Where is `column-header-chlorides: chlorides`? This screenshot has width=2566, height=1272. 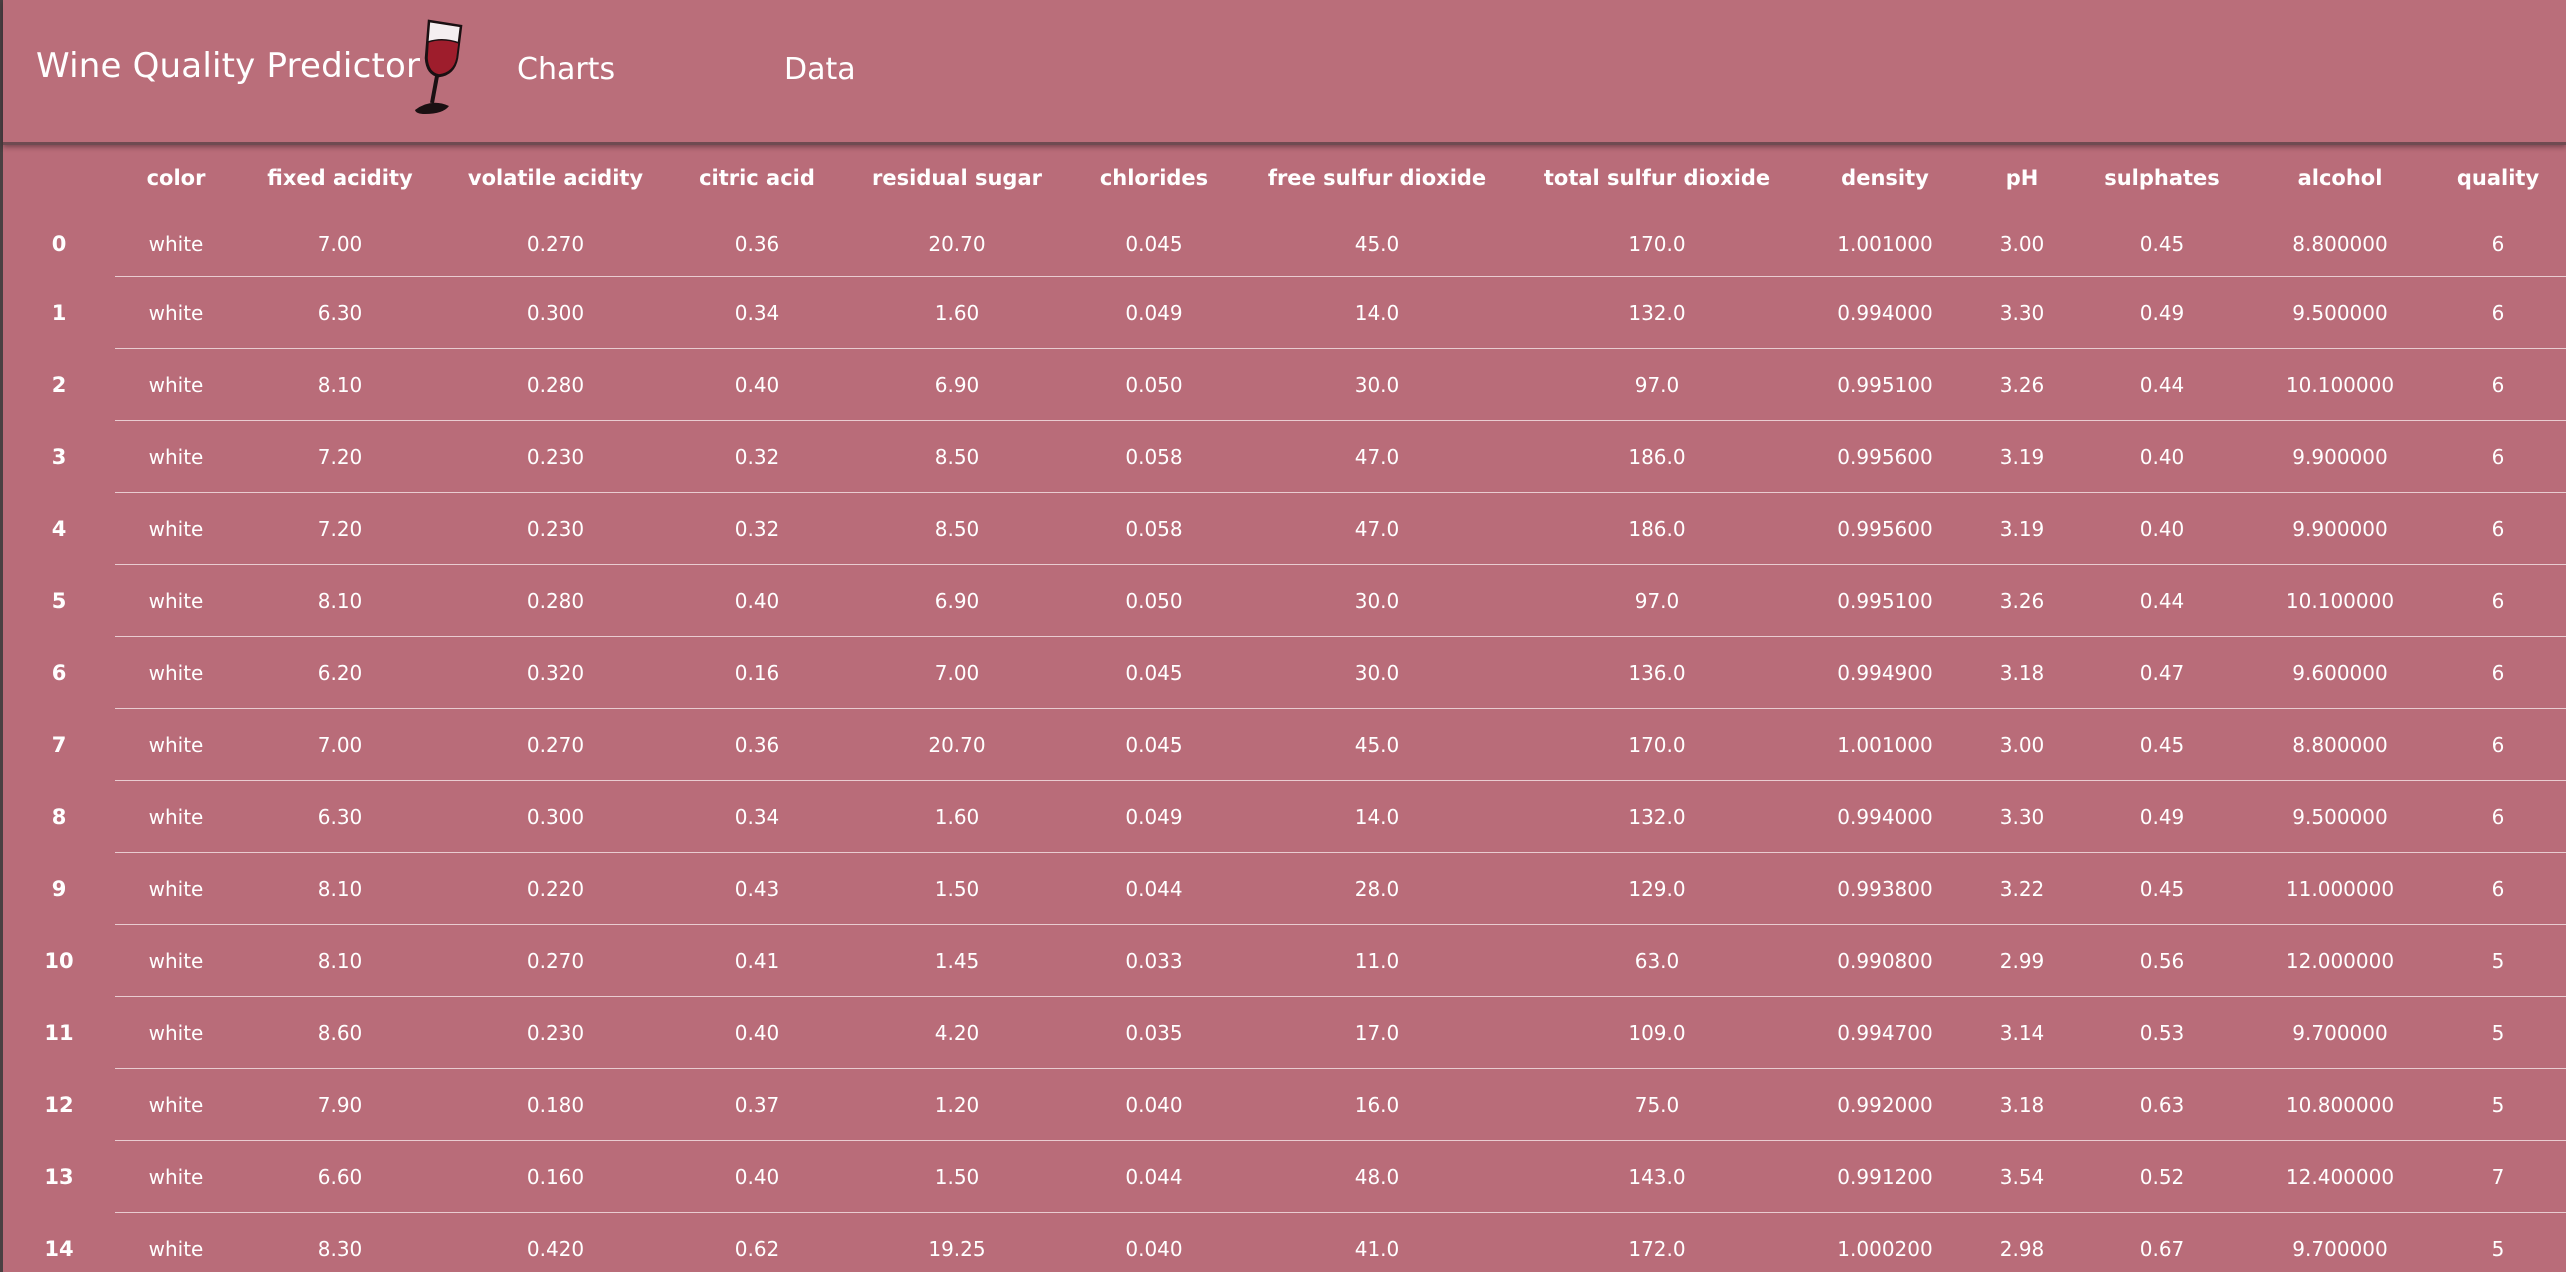
column-header-chlorides: chlorides is located at coordinates (1154, 178).